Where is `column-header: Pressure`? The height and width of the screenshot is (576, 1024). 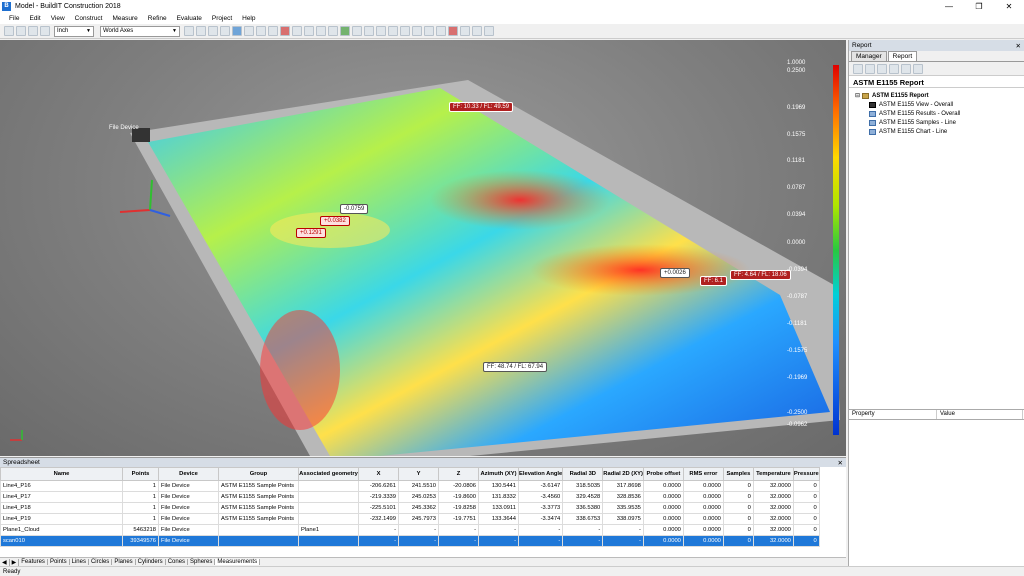
column-header: Pressure is located at coordinates (806, 474).